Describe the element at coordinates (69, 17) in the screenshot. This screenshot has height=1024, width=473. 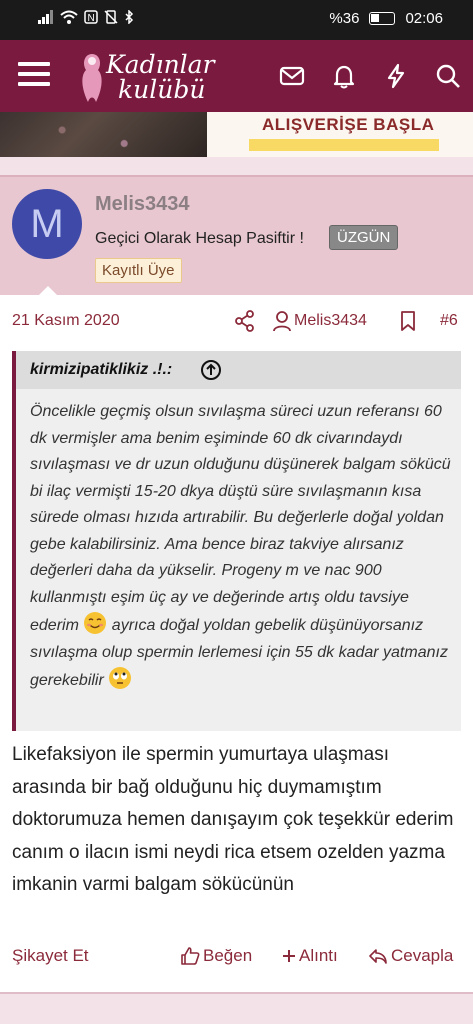
I see `wifi-icon` at that location.